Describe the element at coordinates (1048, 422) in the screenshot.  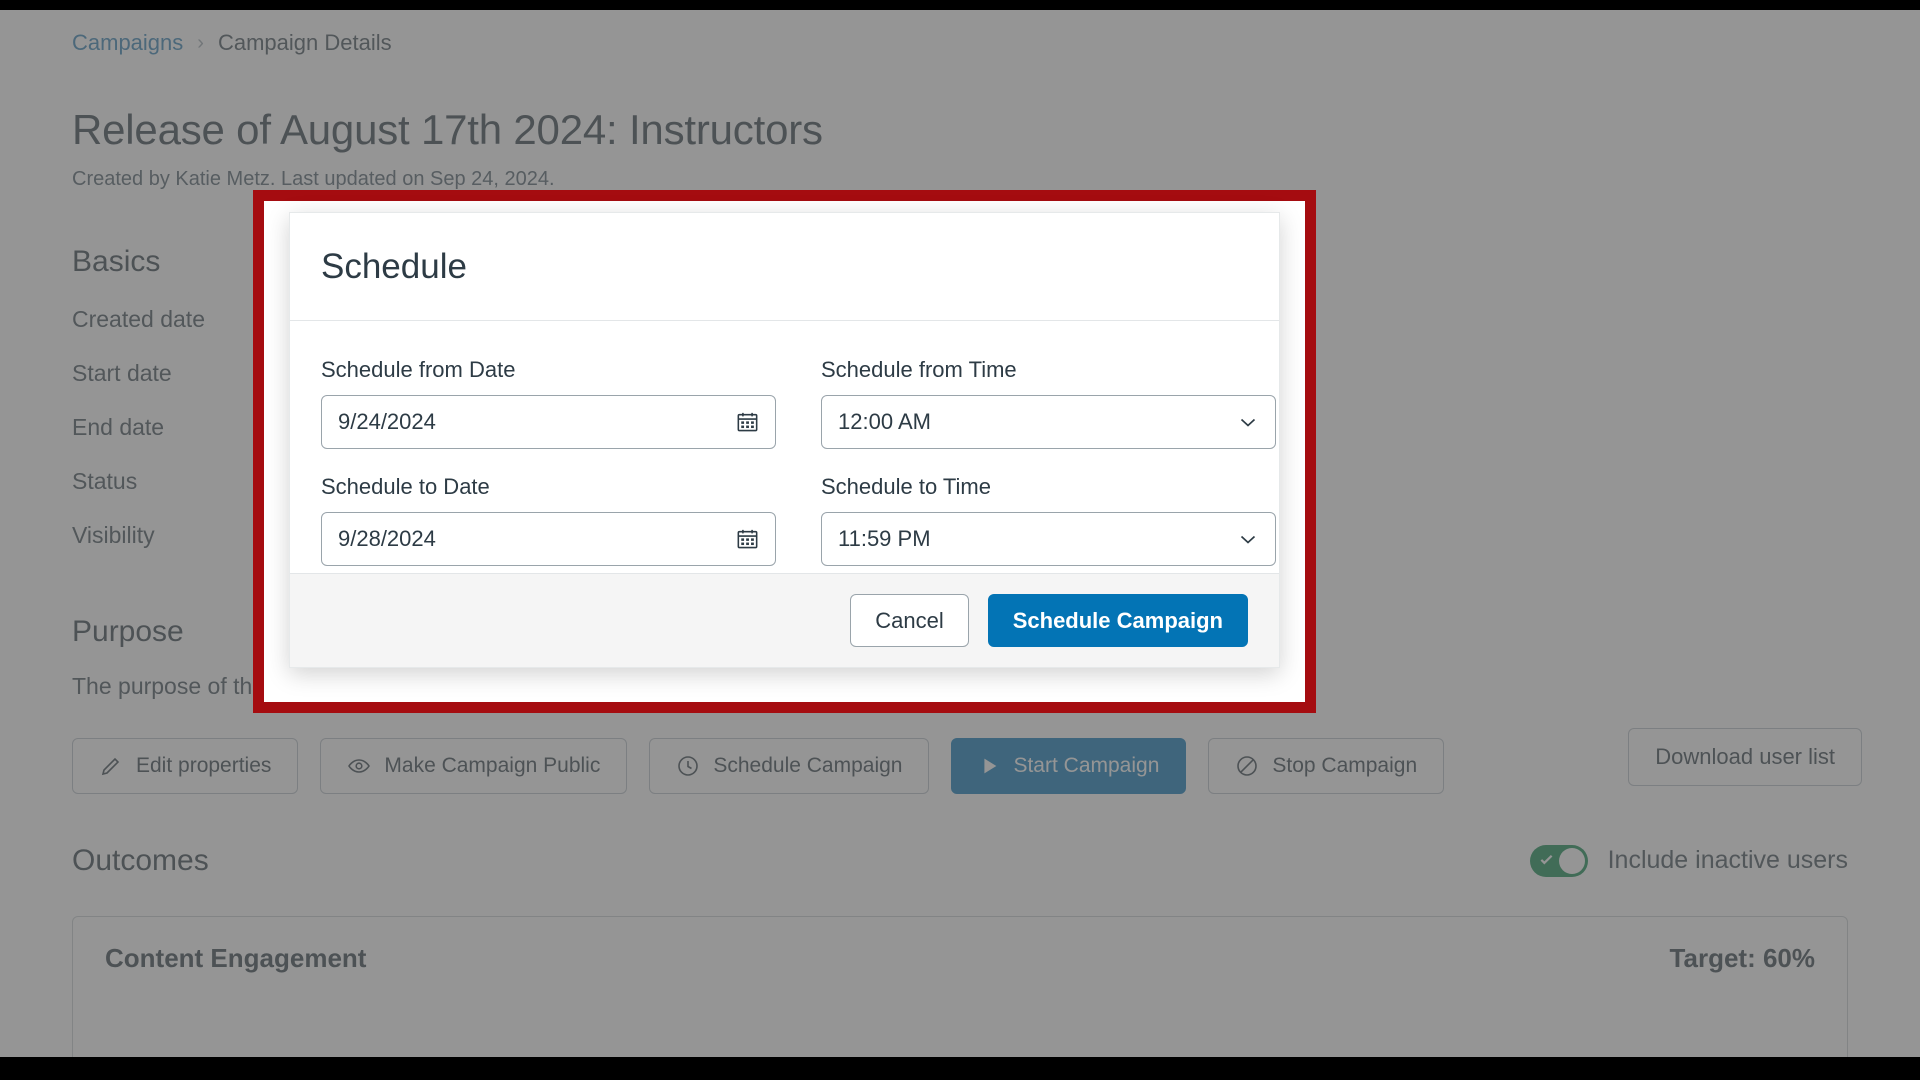
I see `schedule-from-time-select: 12:00 AM` at that location.